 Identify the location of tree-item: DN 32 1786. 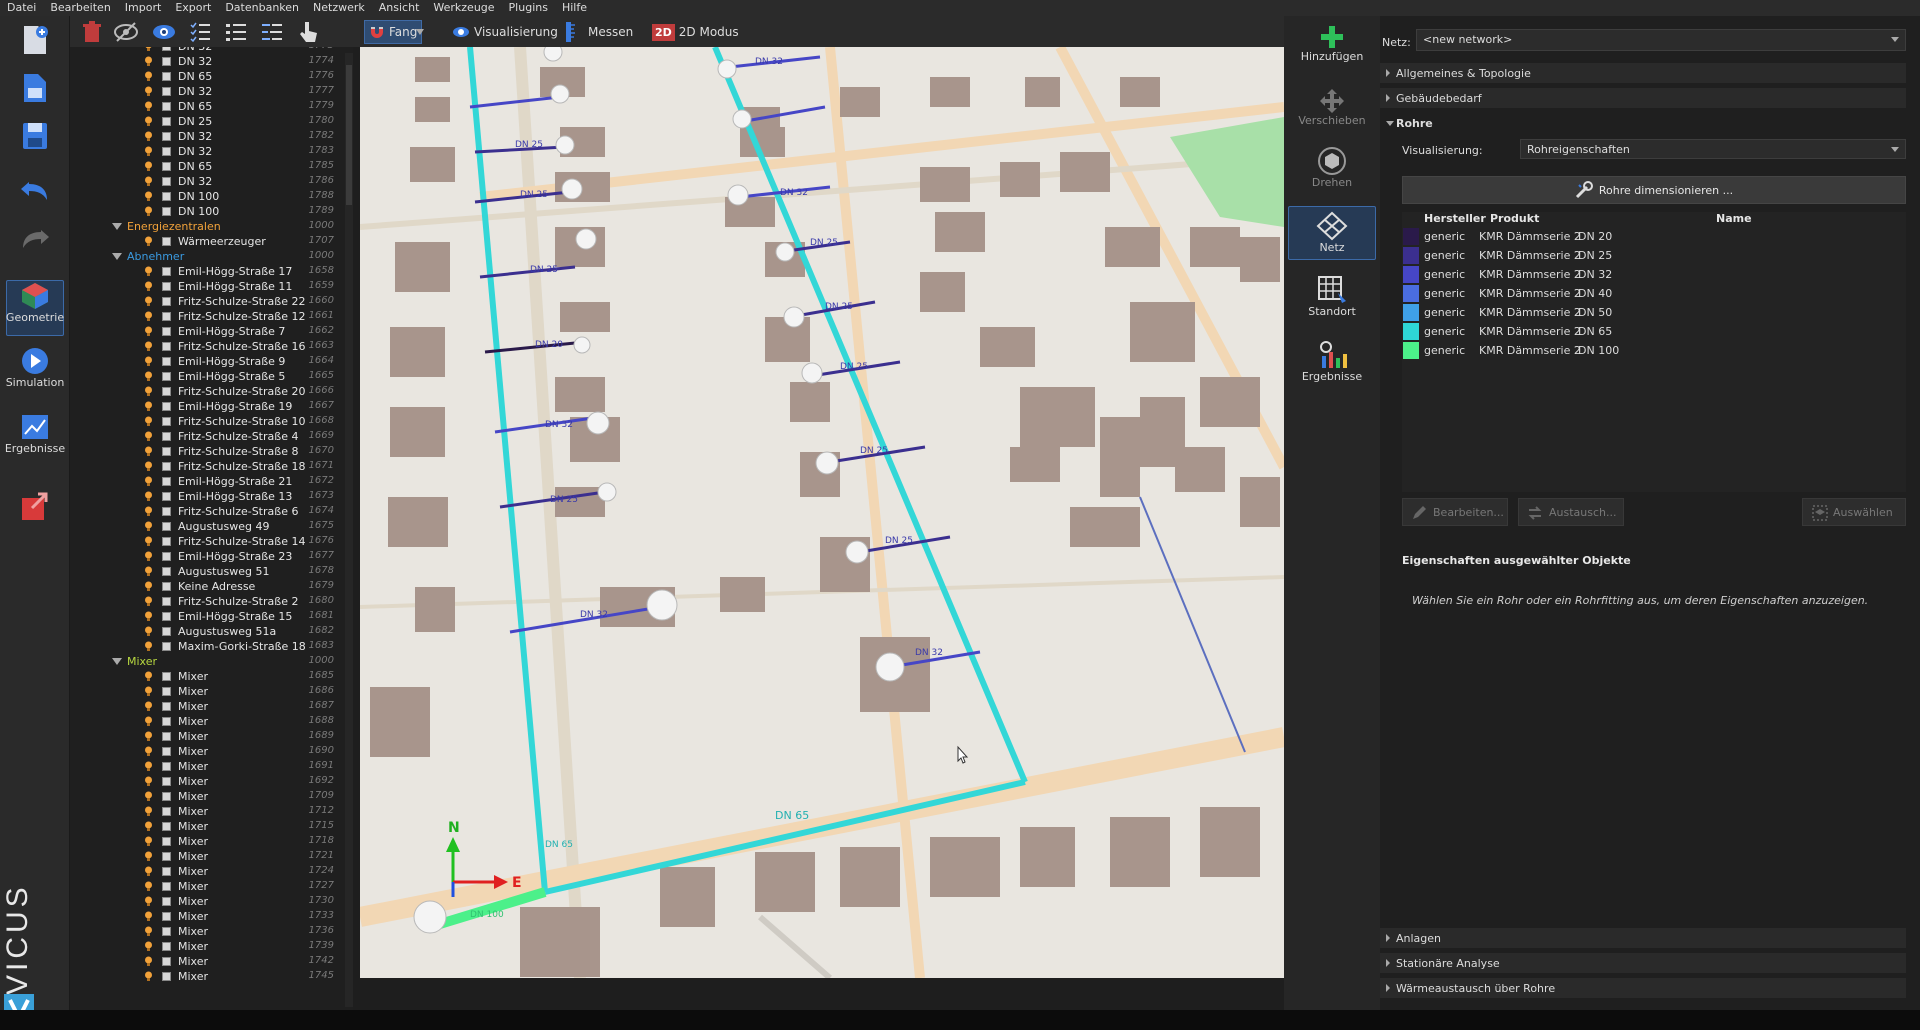
(206, 181).